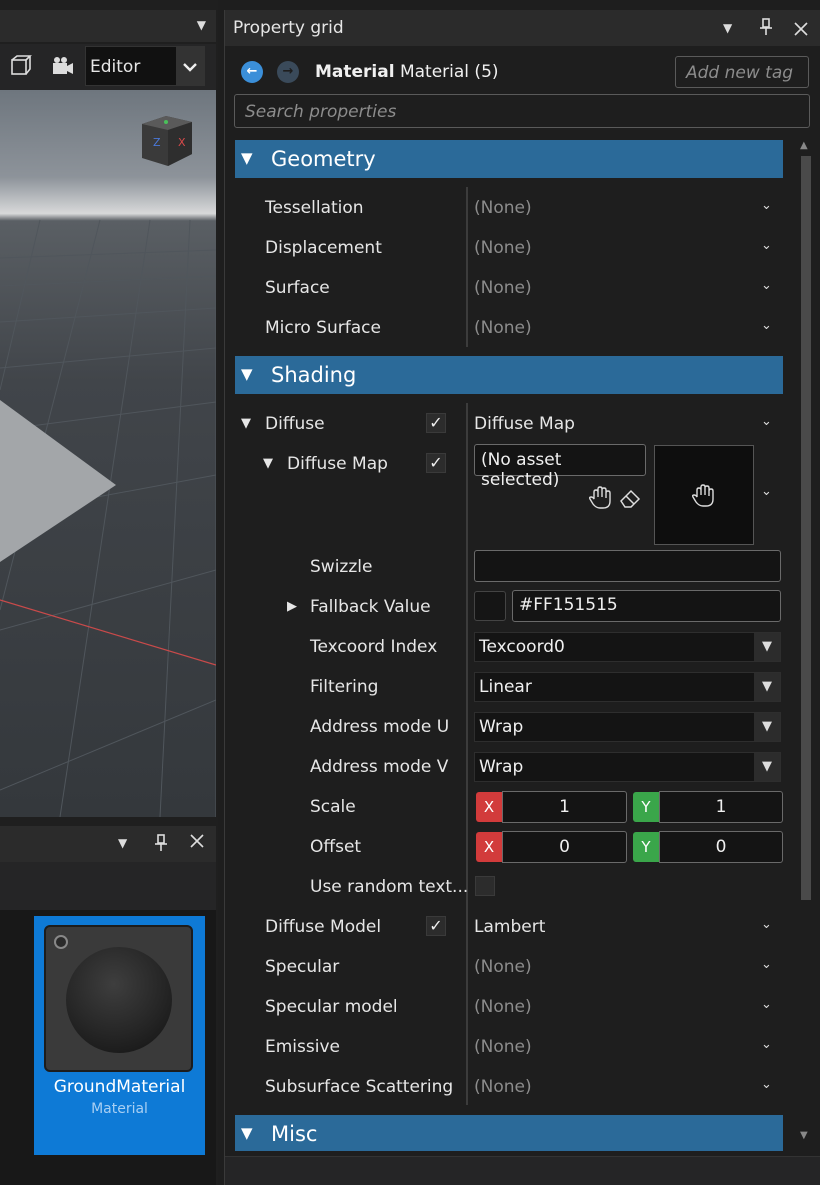 The image size is (820, 1185). I want to click on material-preview-sphere, so click(119, 1000).